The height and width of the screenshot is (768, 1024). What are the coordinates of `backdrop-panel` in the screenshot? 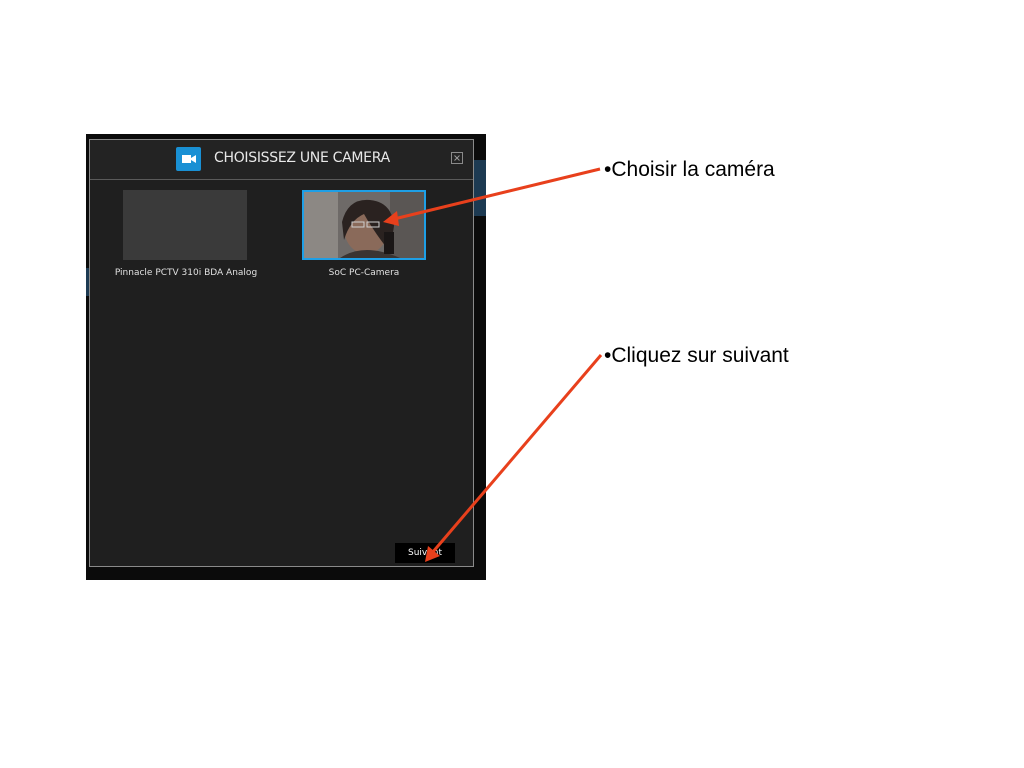 It's located at (480, 188).